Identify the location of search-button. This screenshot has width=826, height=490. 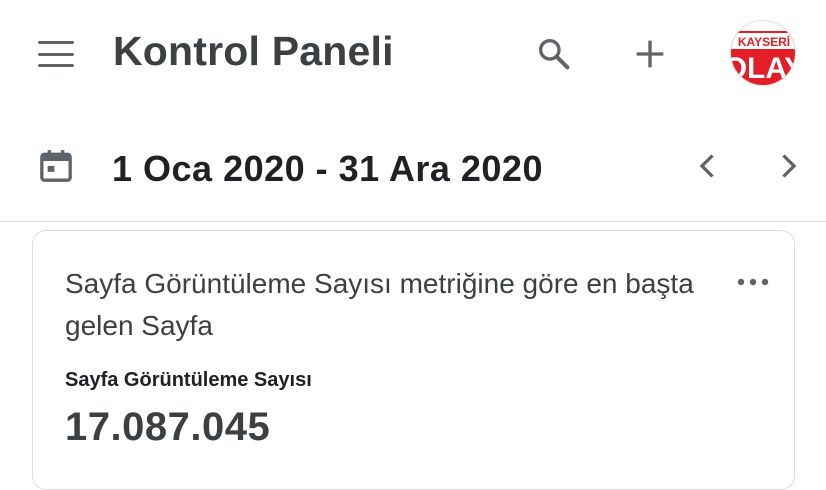
(554, 54).